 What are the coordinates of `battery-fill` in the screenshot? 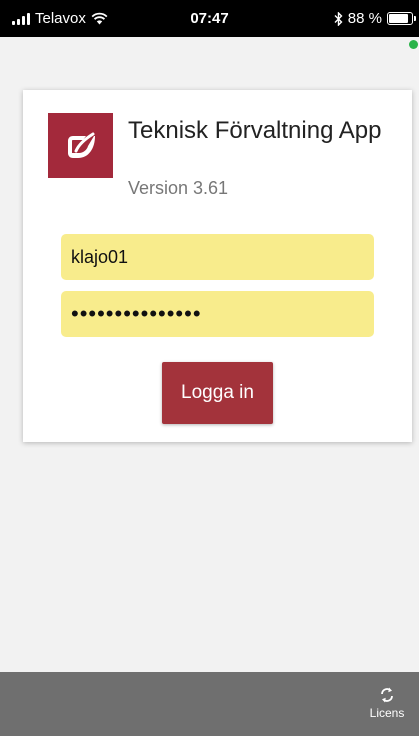 It's located at (399, 18).